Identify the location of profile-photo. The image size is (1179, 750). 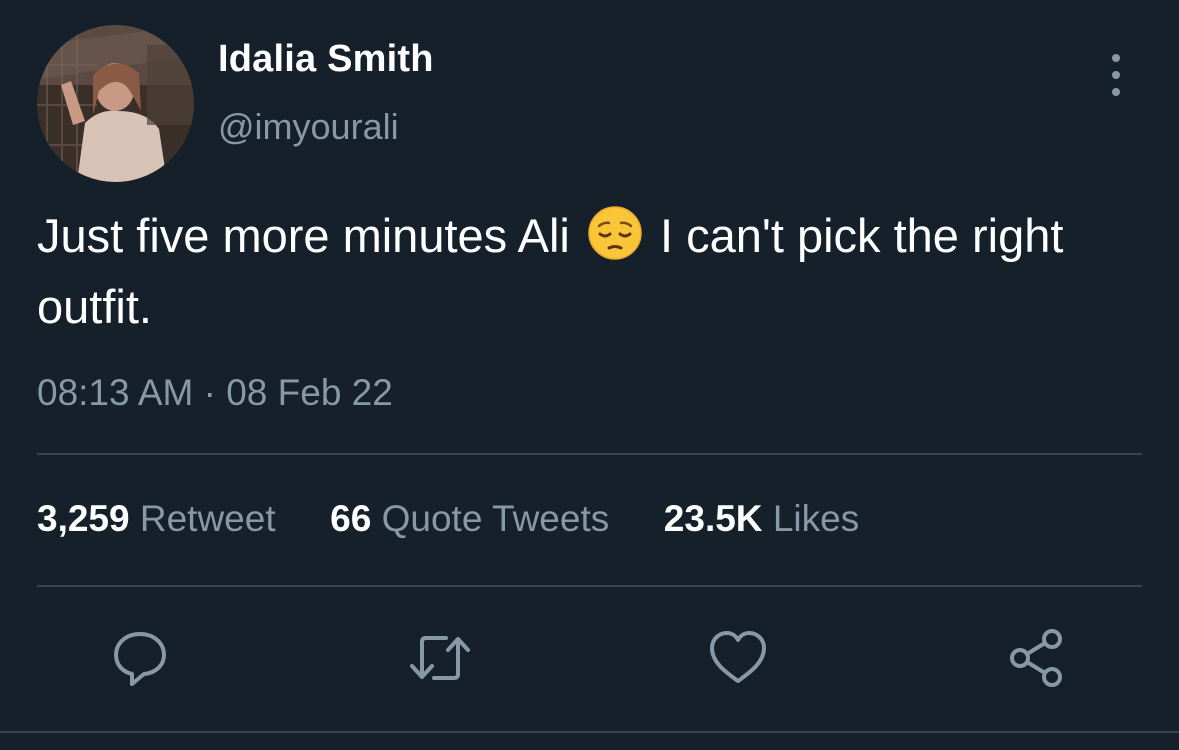
(115, 103).